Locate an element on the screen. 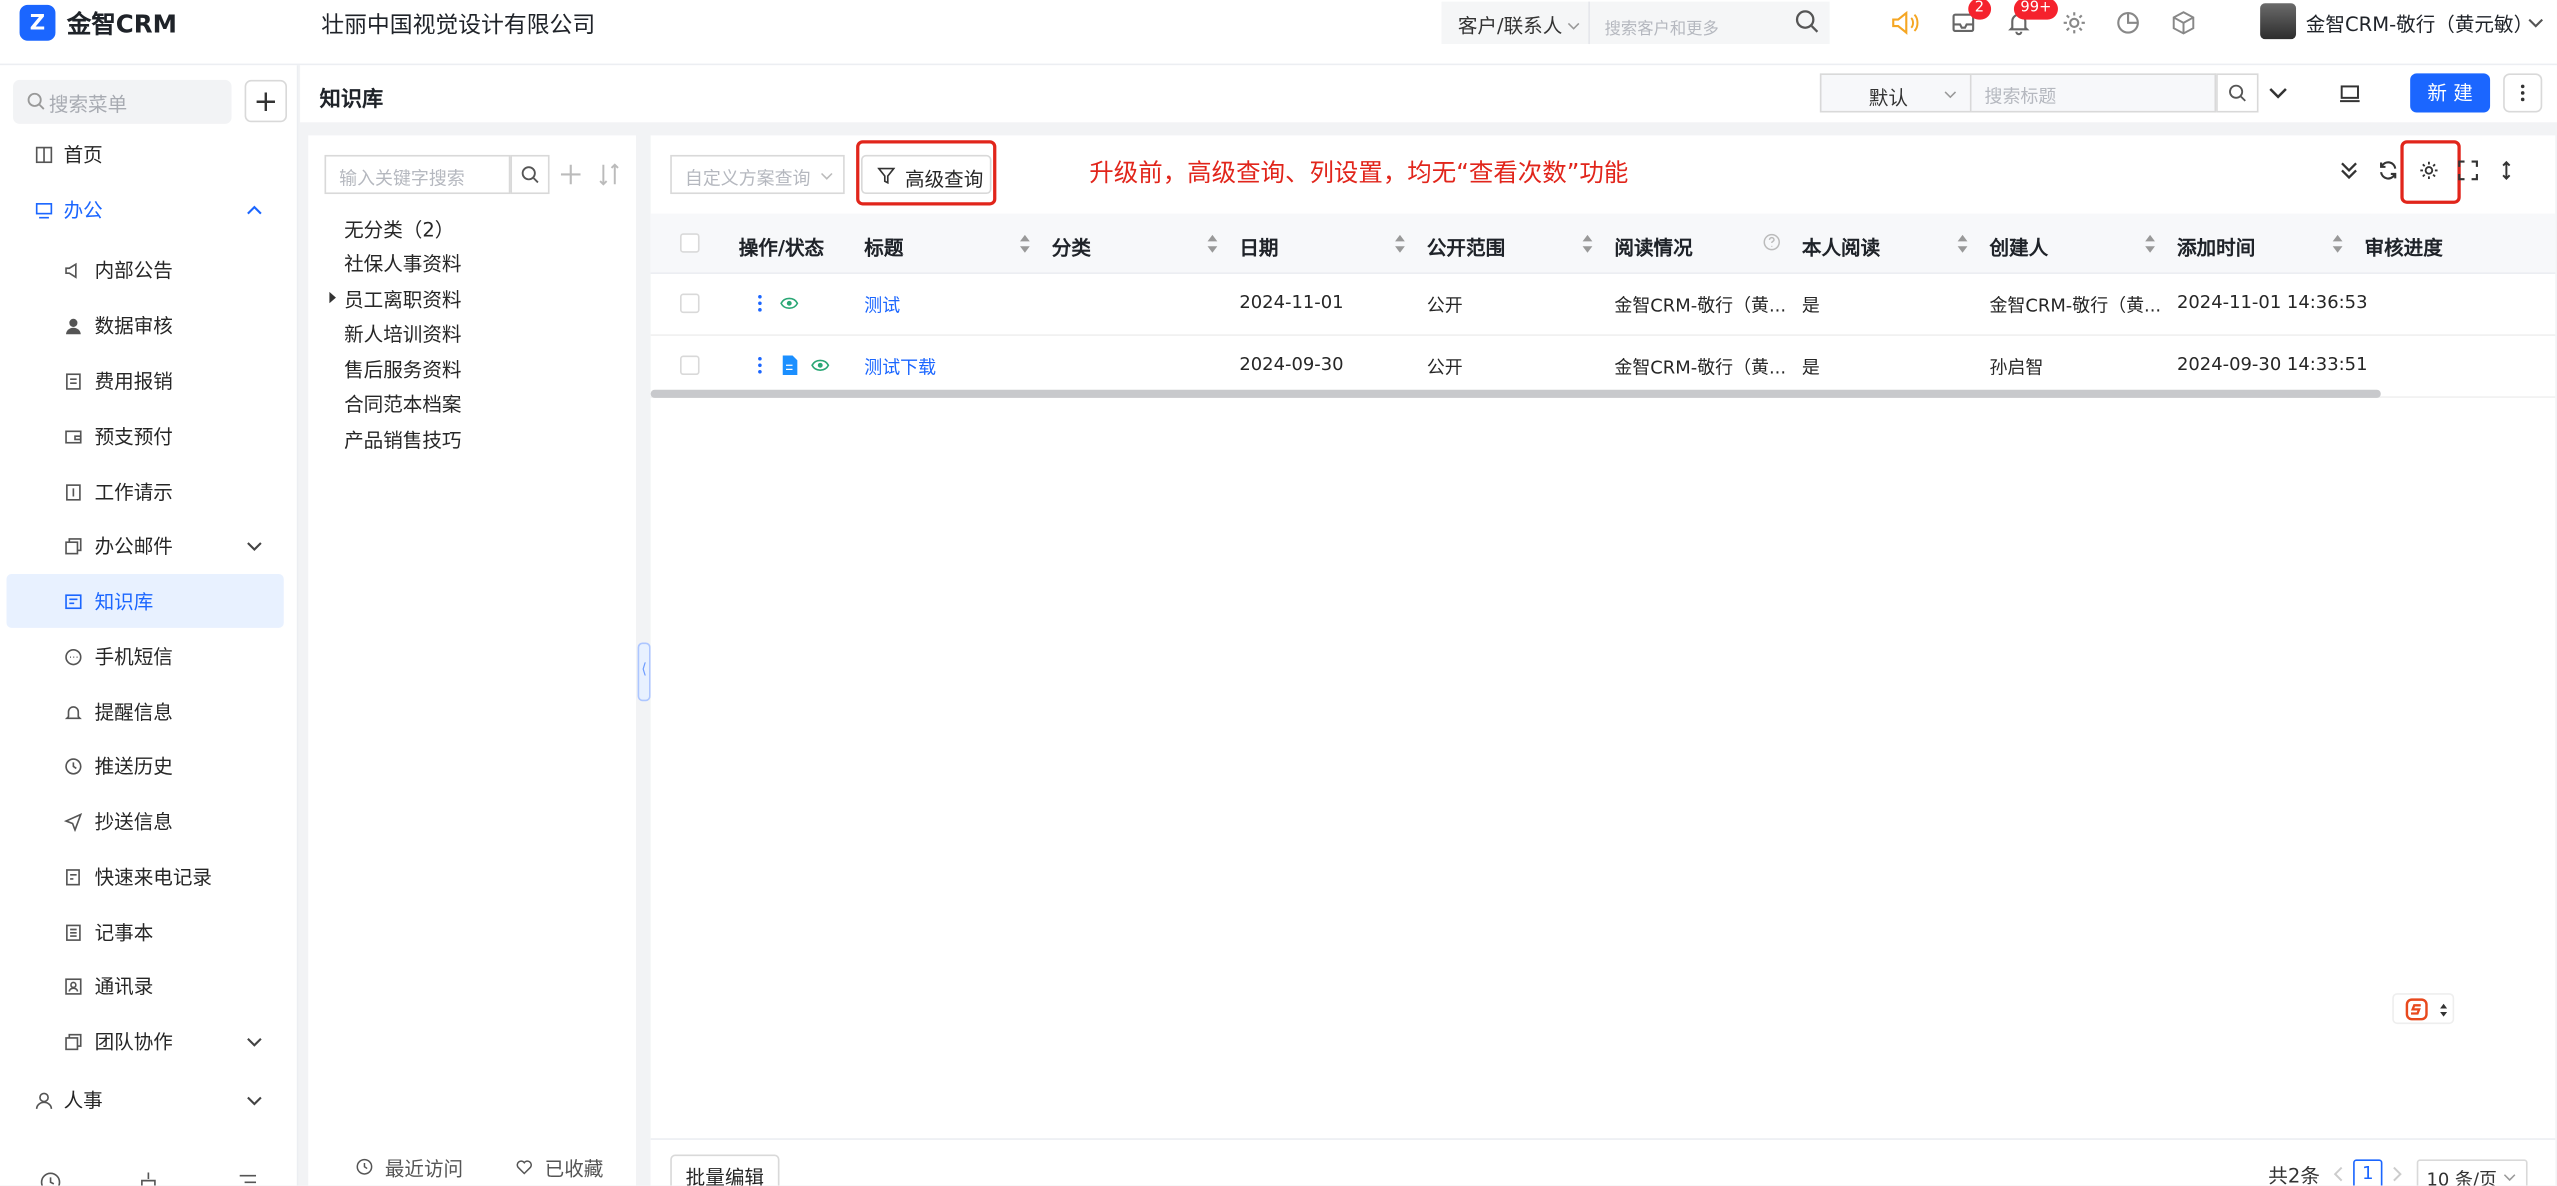 The height and width of the screenshot is (1186, 2557). page-size-select: 10 条/页 is located at coordinates (2472, 1172).